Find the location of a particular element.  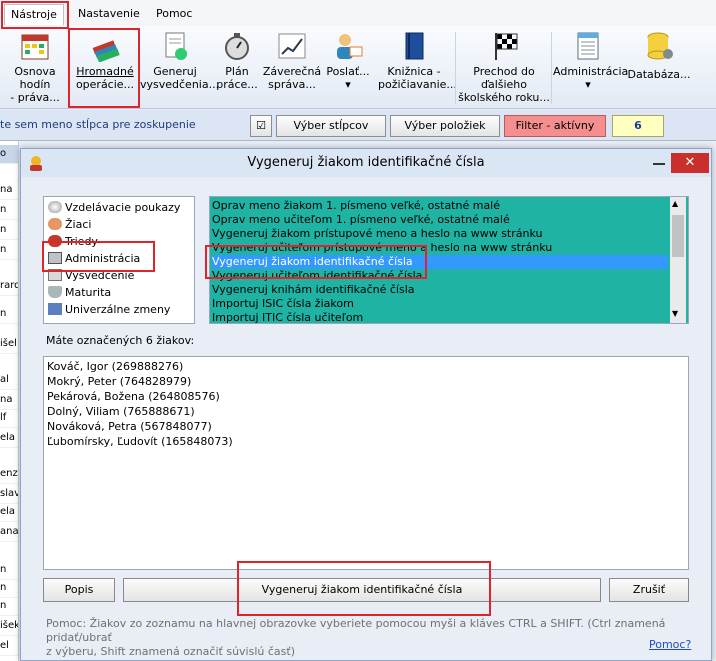

certificate-icon is located at coordinates (55, 275).